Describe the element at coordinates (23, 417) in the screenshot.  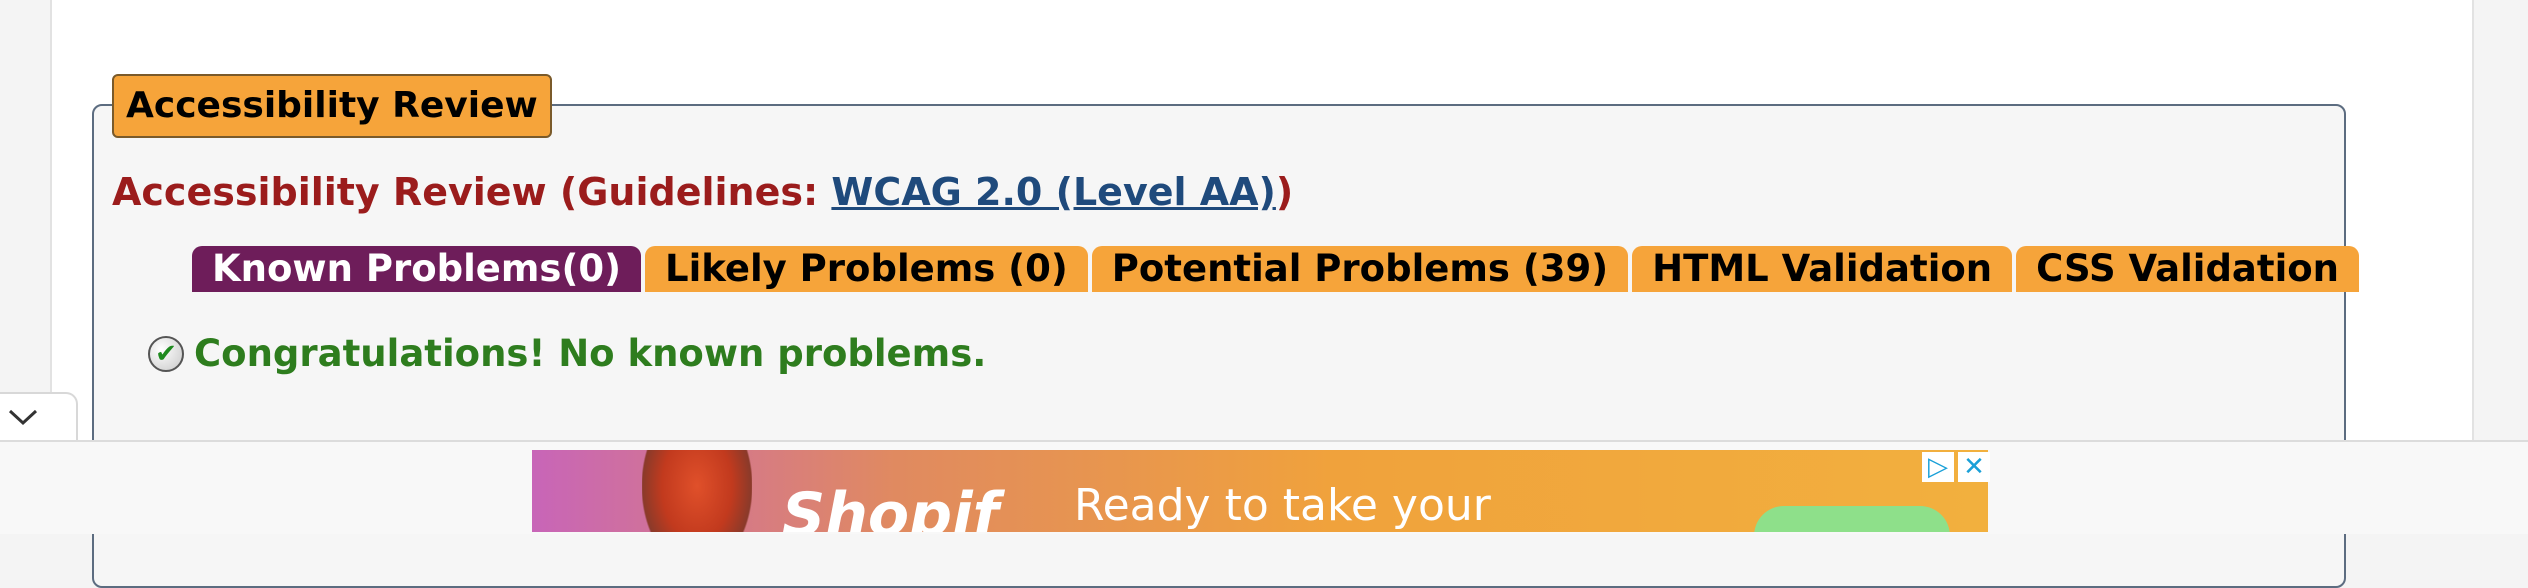
I see `chevron-down-icon` at that location.